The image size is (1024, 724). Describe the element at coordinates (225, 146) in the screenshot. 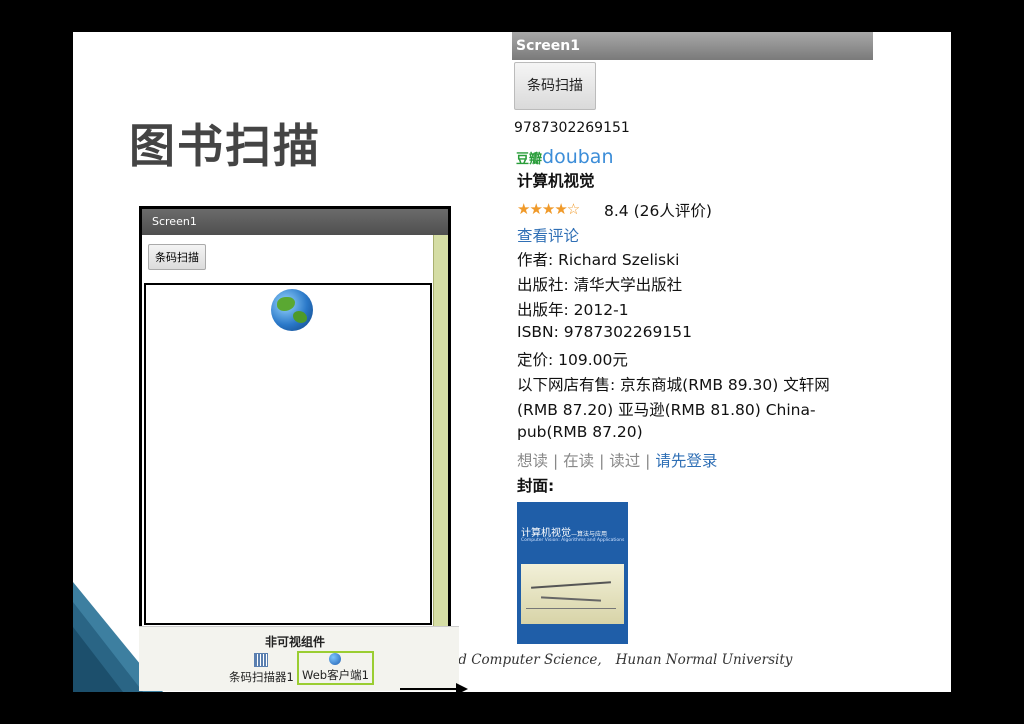

I see `slide-title: 图书扫描` at that location.